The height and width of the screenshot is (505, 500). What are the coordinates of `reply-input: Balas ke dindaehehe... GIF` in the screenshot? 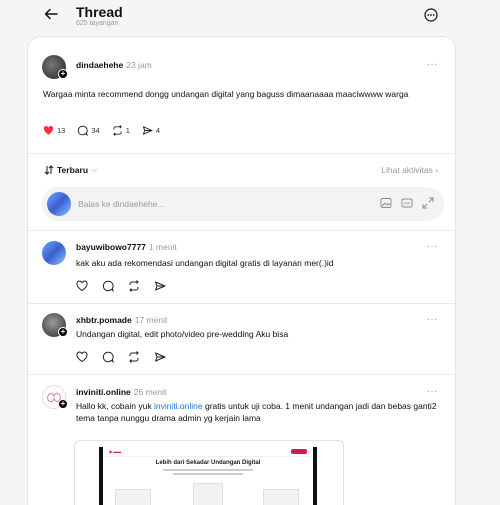 It's located at (242, 204).